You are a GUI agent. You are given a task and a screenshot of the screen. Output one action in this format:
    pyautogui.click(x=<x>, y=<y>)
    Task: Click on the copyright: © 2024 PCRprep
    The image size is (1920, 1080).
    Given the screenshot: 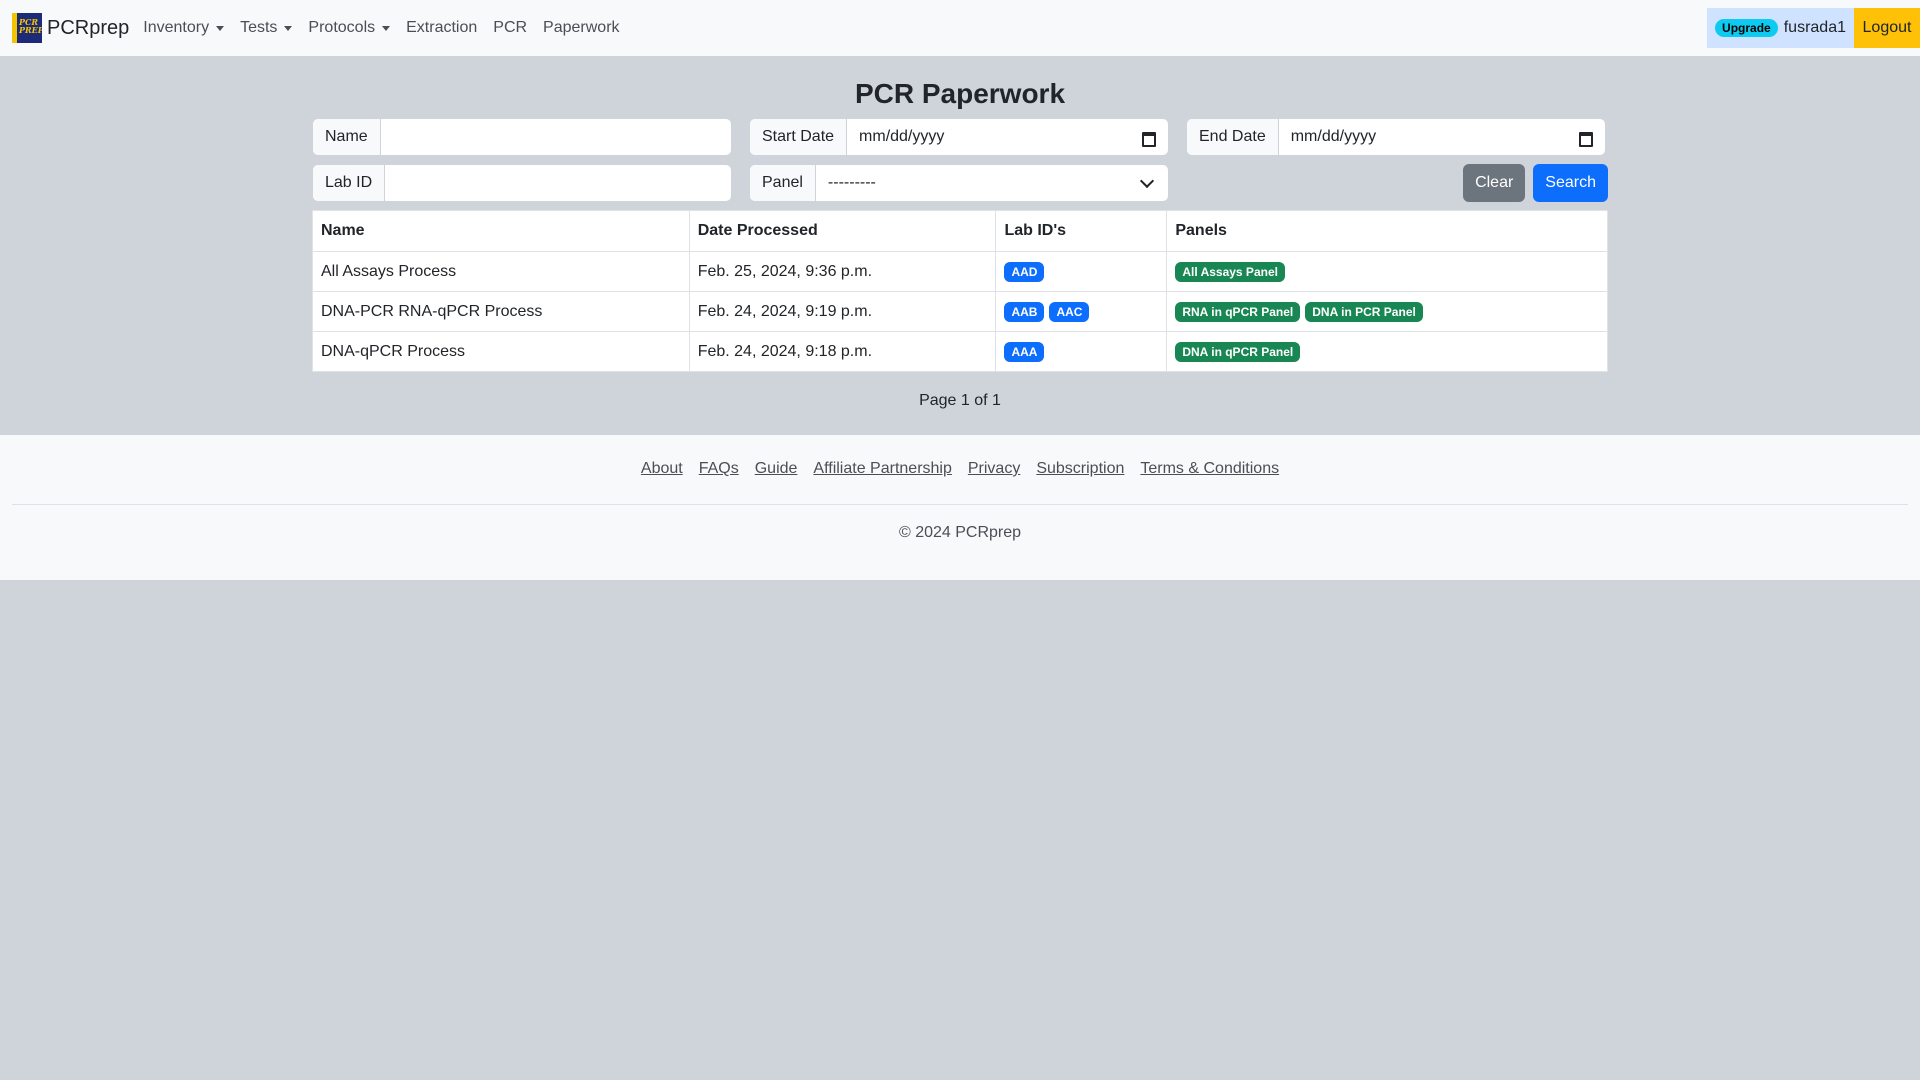 What is the action you would take?
    pyautogui.click(x=960, y=532)
    